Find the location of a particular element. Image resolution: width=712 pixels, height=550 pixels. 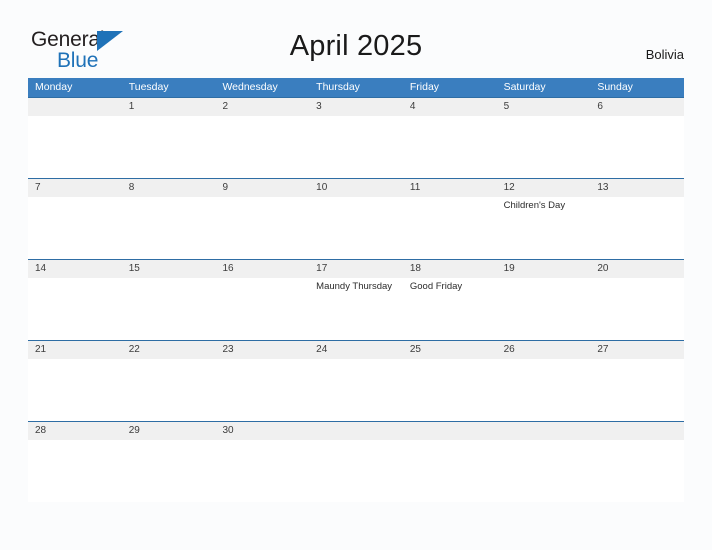

weekday-header-sunday: Sunday is located at coordinates (615, 87).